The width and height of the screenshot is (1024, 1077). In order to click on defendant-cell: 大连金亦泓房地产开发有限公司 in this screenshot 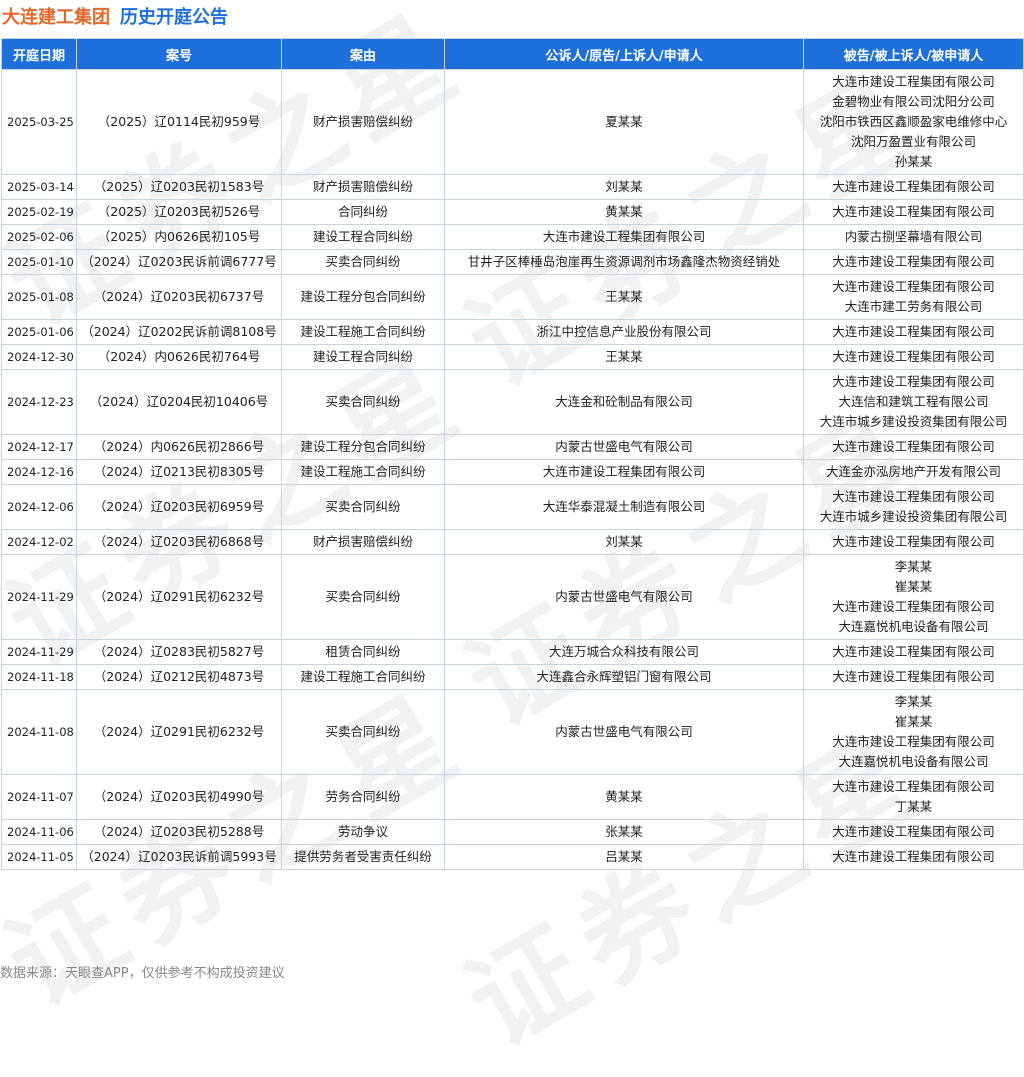, I will do `click(913, 472)`.